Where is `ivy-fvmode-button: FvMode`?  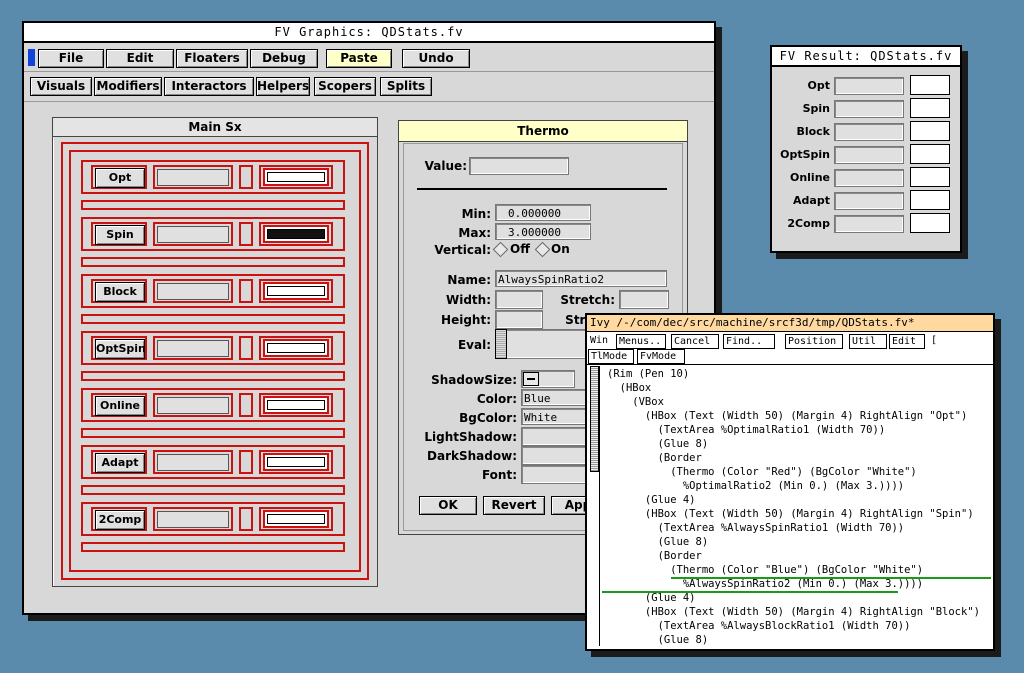 ivy-fvmode-button: FvMode is located at coordinates (661, 356).